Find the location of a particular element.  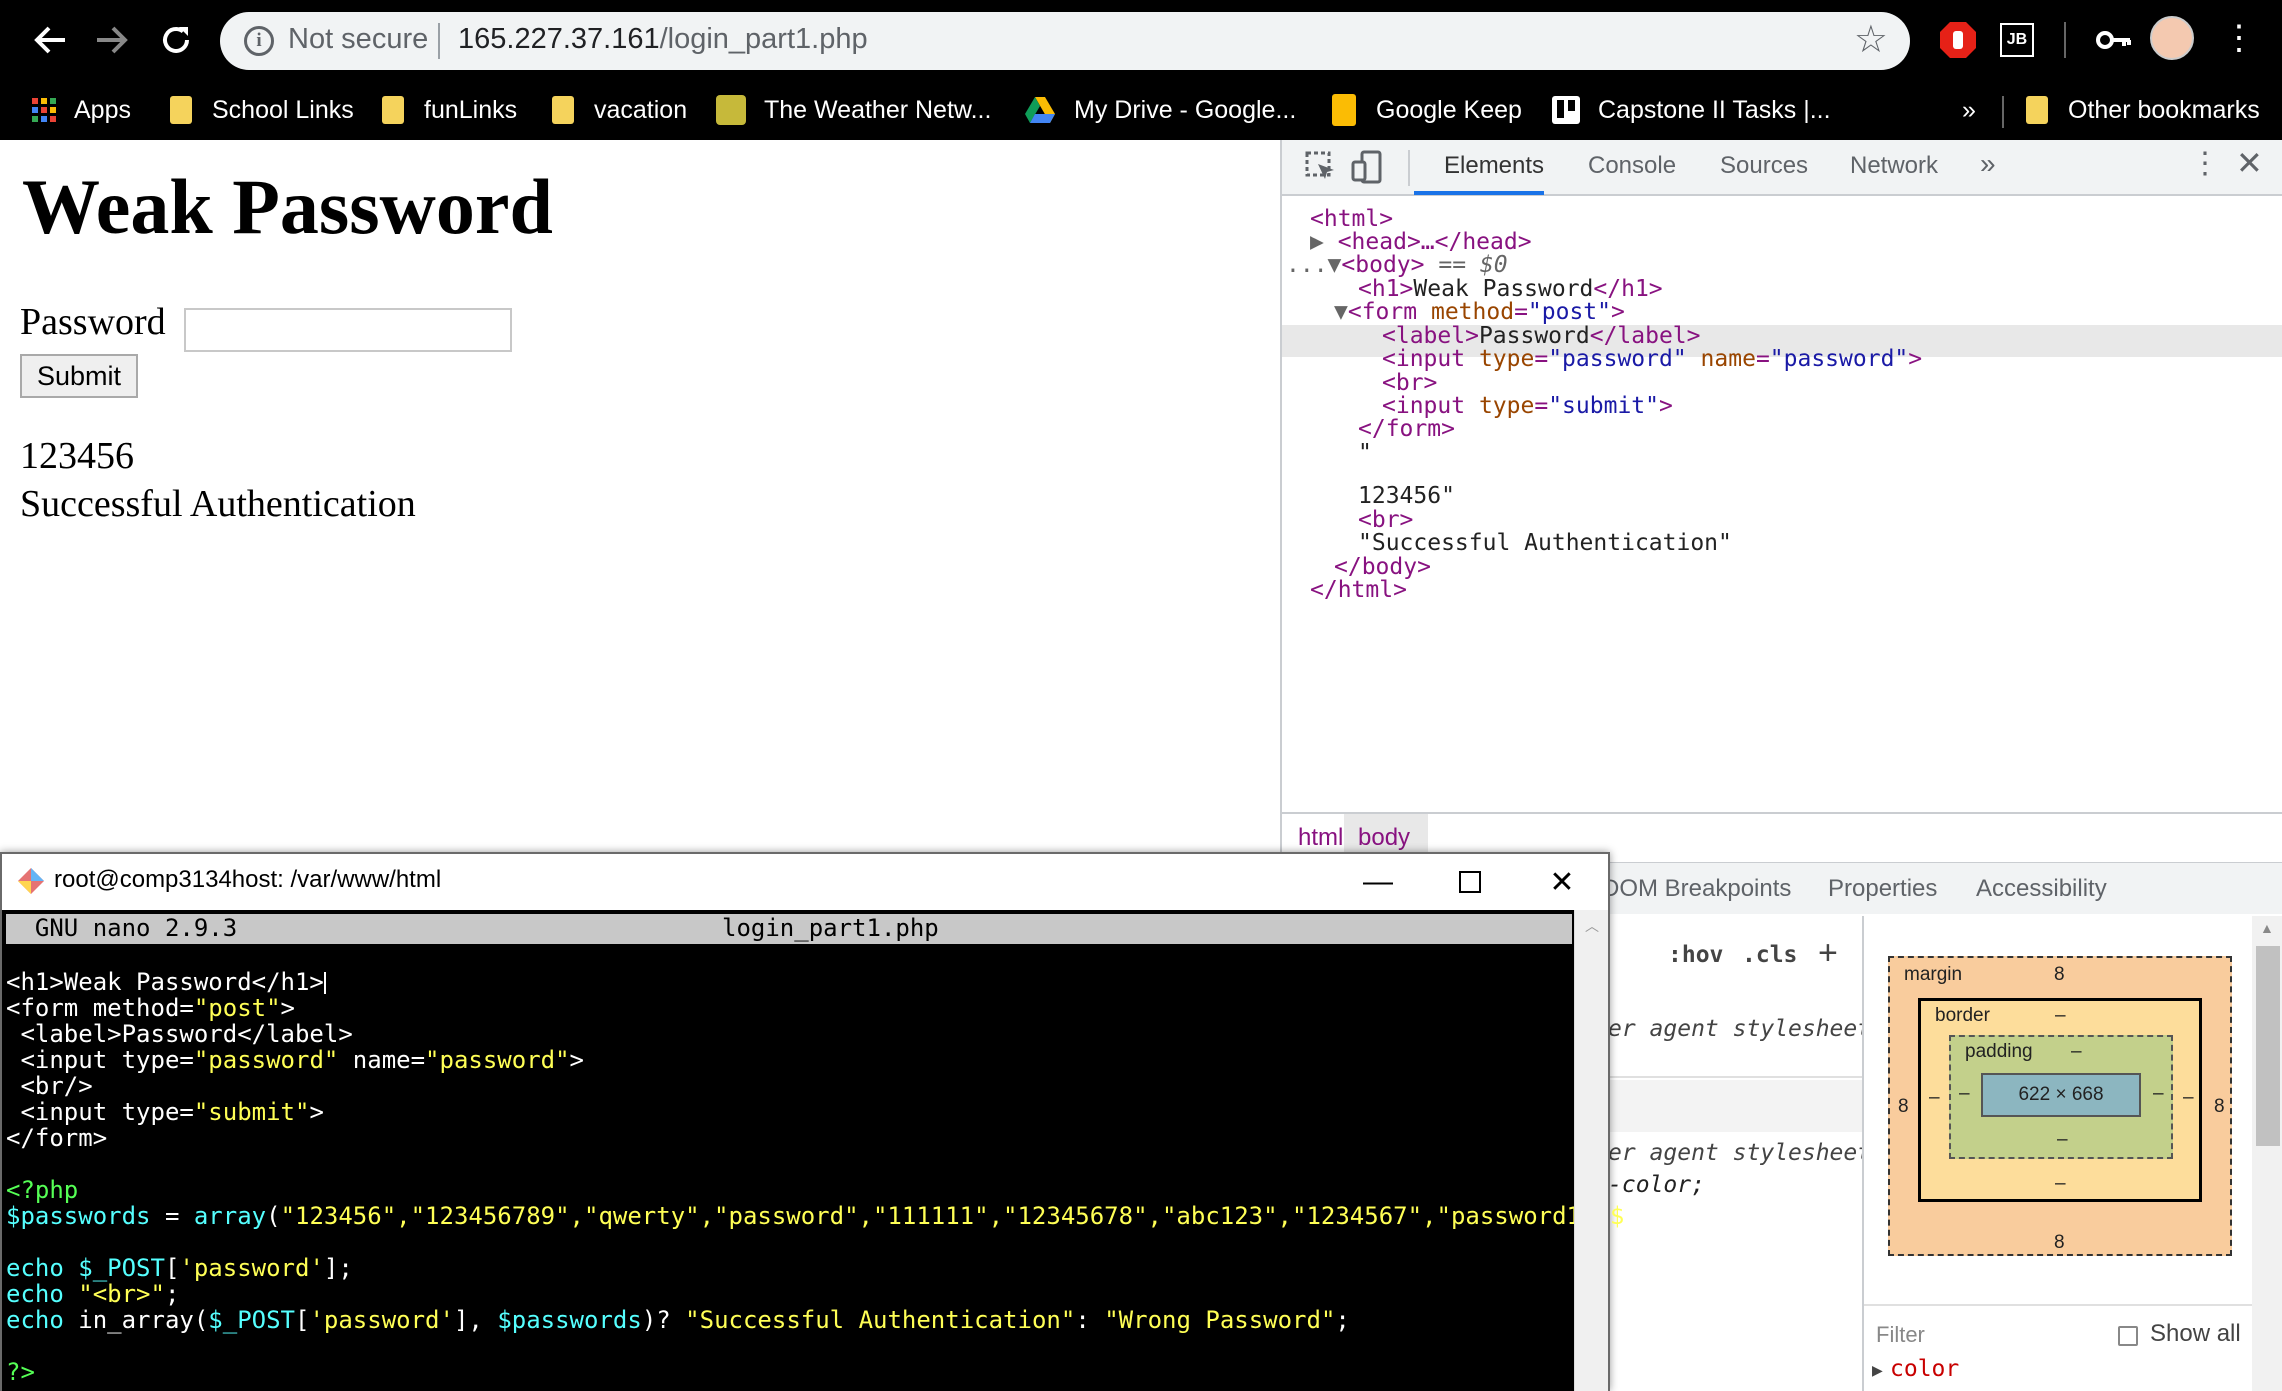

margin-bottom-value: 8 is located at coordinates (2059, 1243).